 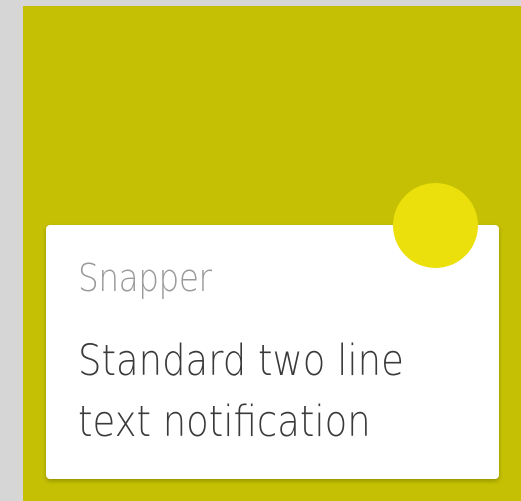 I want to click on notification-body-line-2: text notification, so click(x=224, y=422).